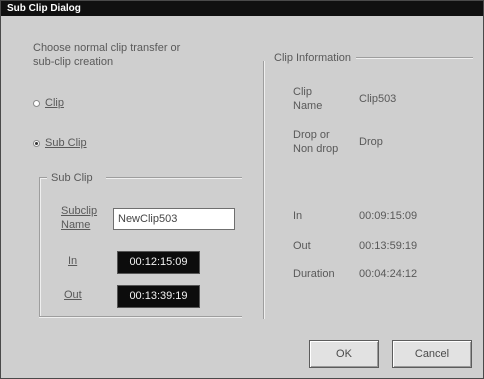 Image resolution: width=484 pixels, height=379 pixels. What do you see at coordinates (378, 99) in the screenshot?
I see `clip-name-value: Clip503` at bounding box center [378, 99].